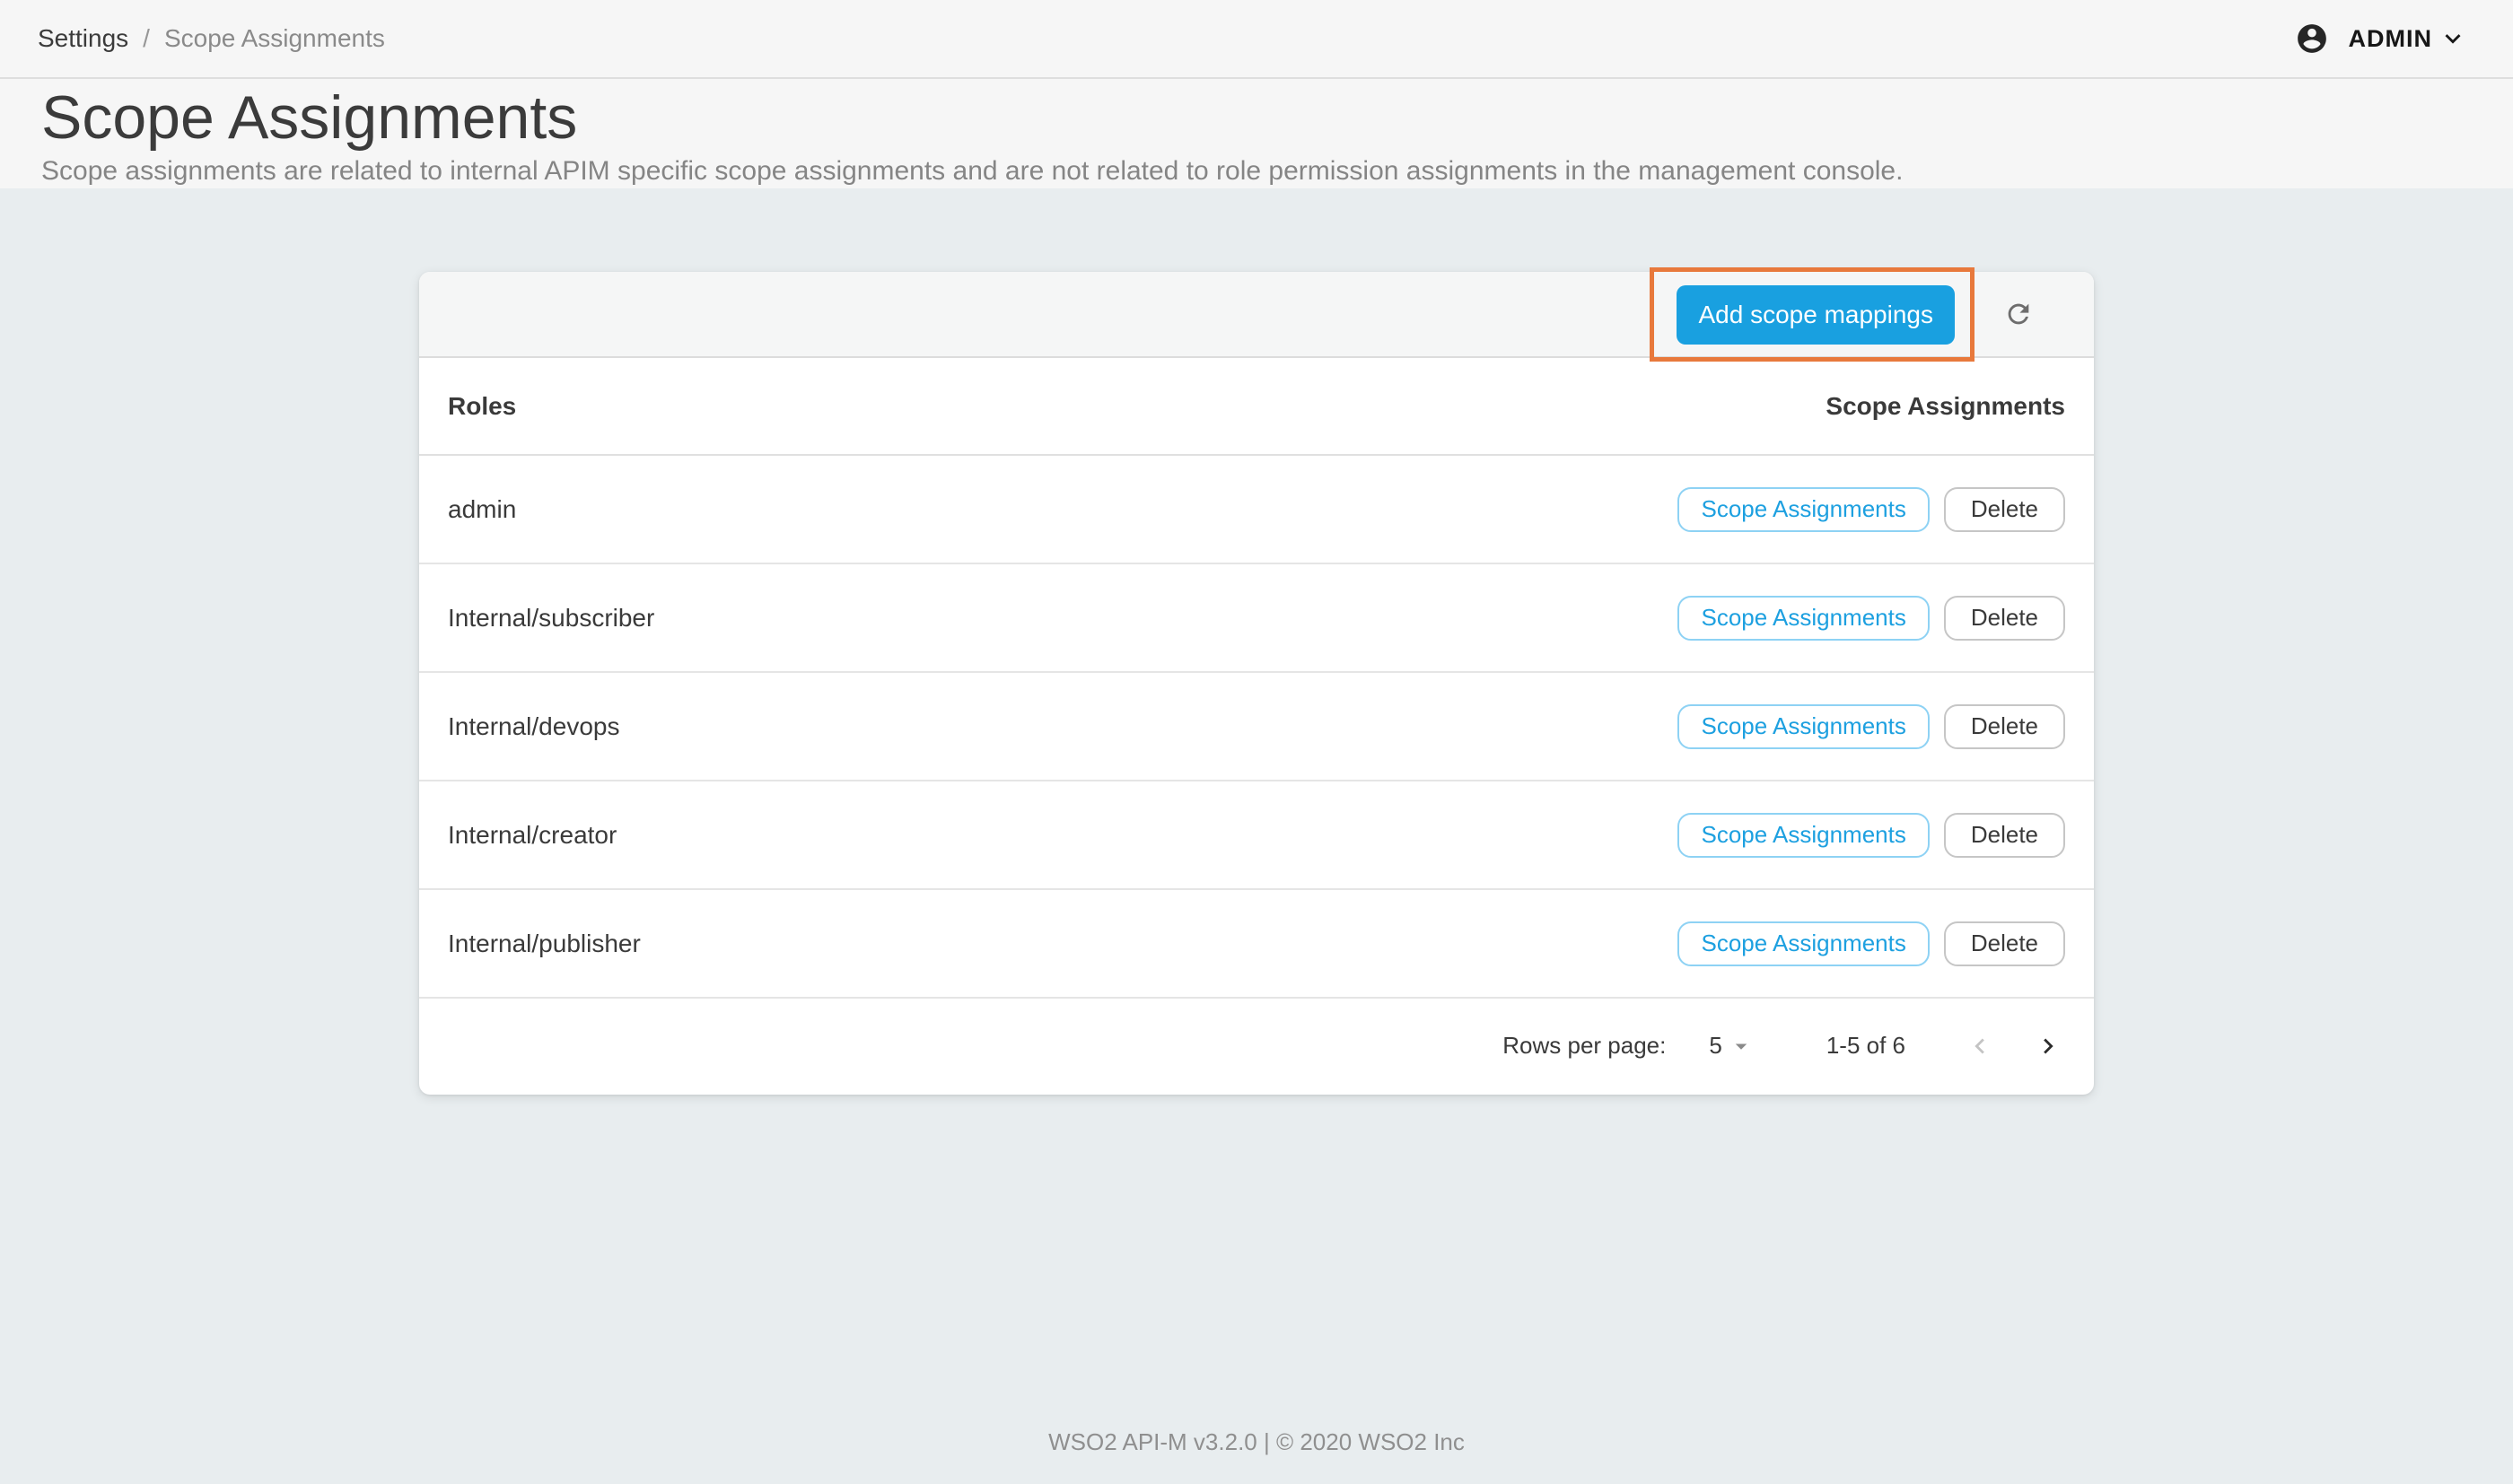 The height and width of the screenshot is (1484, 2513). I want to click on app-footer: WSO2 API-M v3.2.0 | © 2020 WSO2 Inc, so click(1256, 1442).